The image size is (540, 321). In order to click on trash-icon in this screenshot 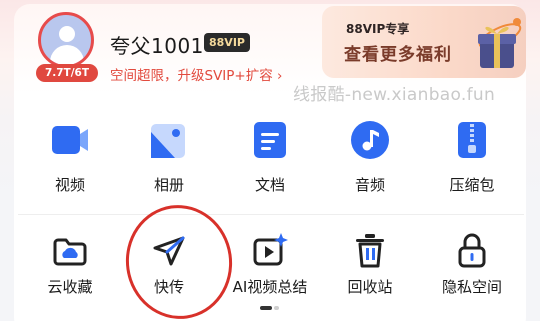, I will do `click(370, 251)`.